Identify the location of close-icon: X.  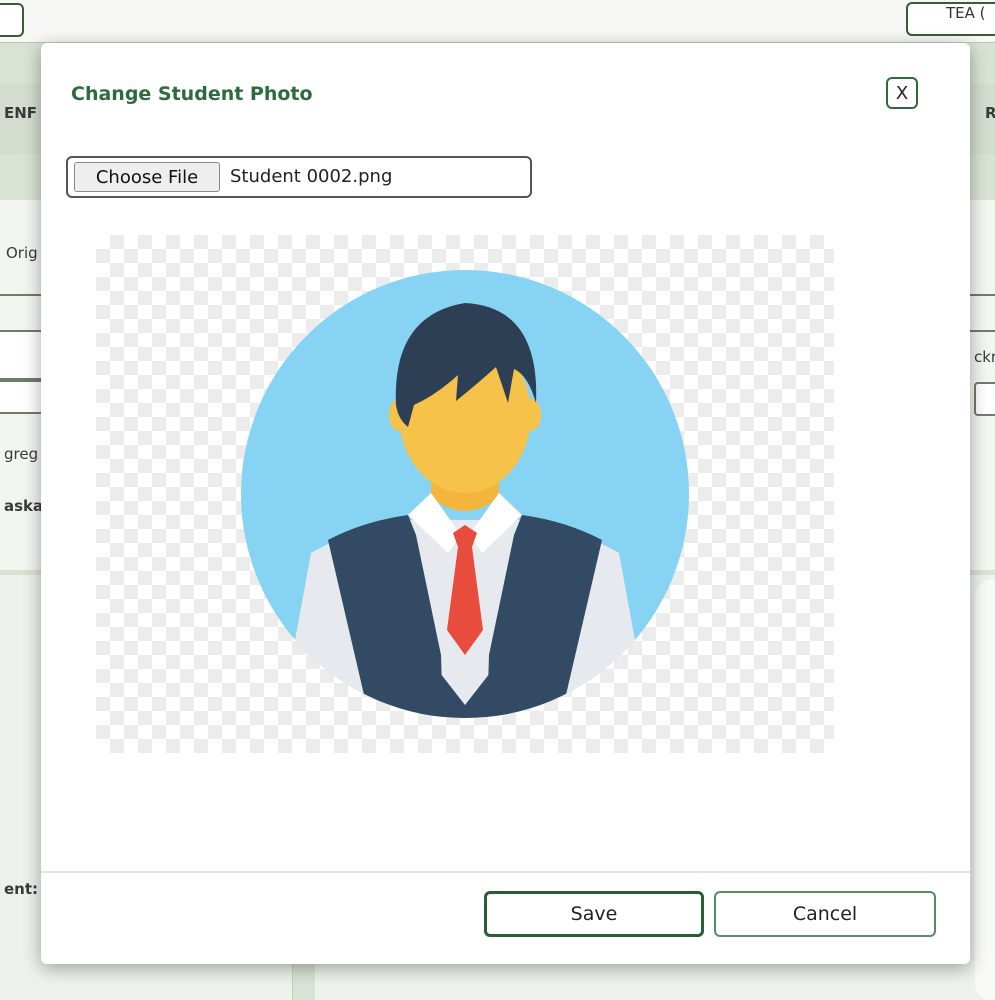
(902, 93).